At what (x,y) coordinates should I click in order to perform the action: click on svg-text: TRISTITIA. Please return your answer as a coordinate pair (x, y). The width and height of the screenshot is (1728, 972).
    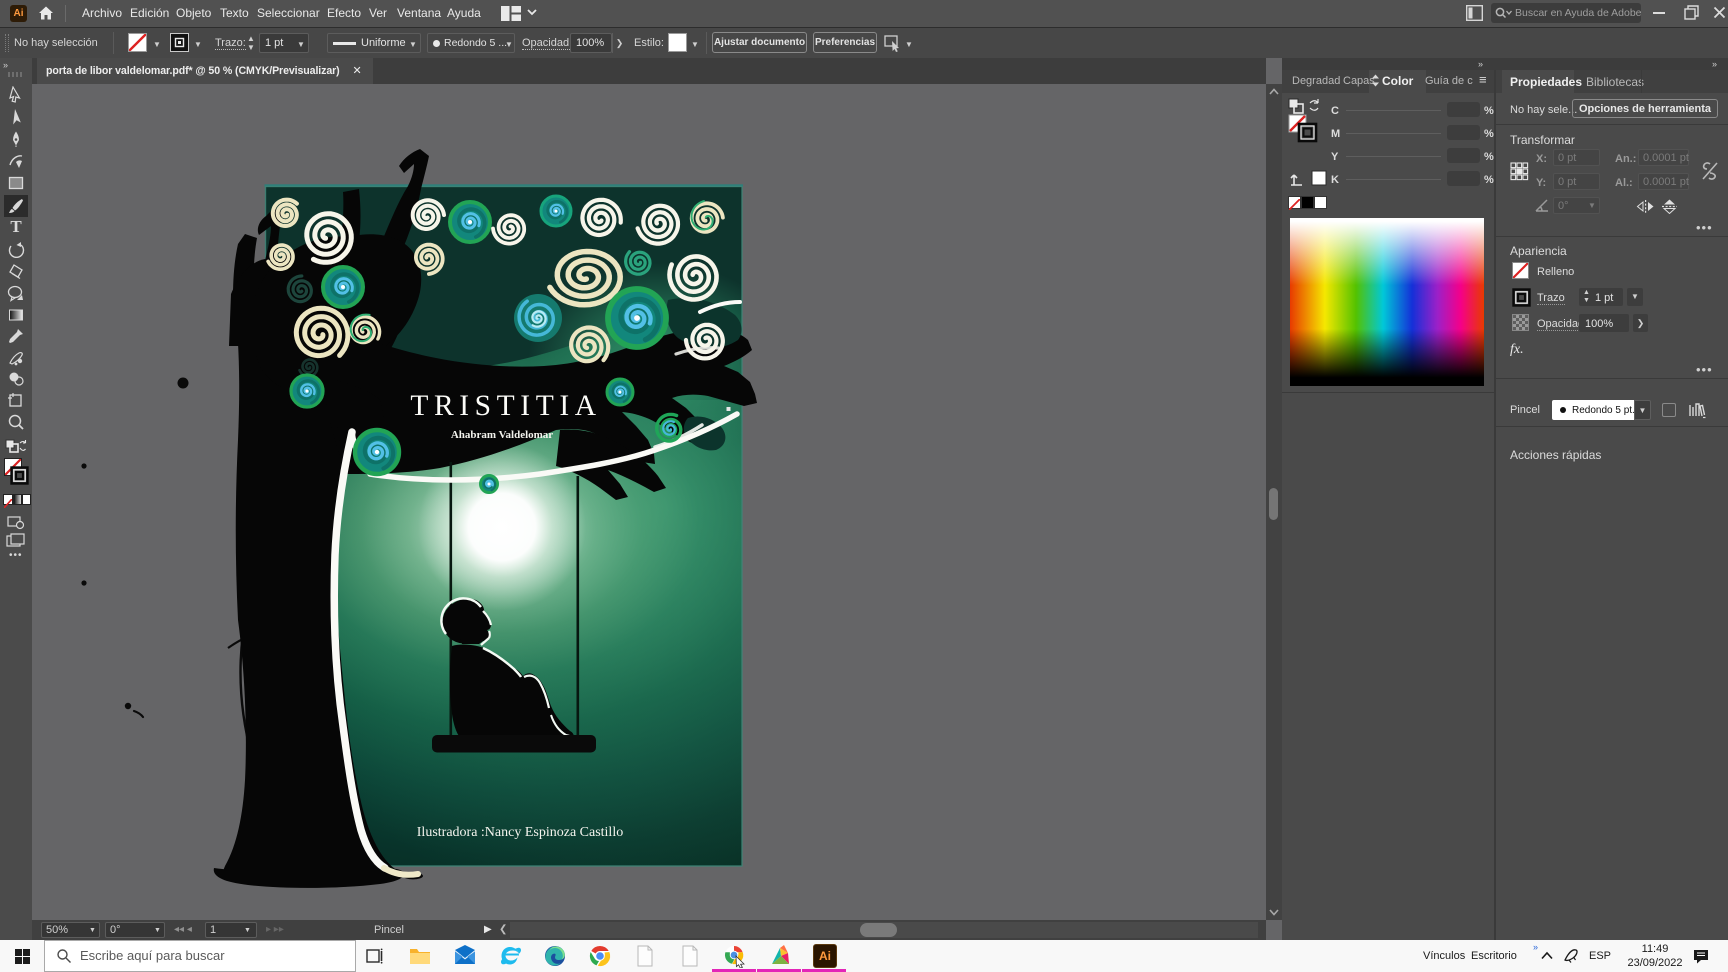
    Looking at the image, I should click on (505, 406).